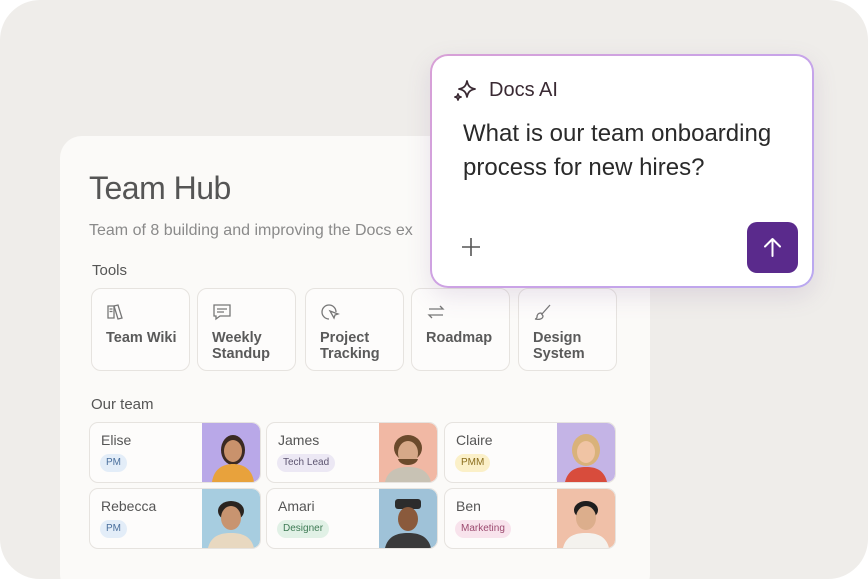 The image size is (868, 579). I want to click on tool-label: Design System, so click(559, 346).